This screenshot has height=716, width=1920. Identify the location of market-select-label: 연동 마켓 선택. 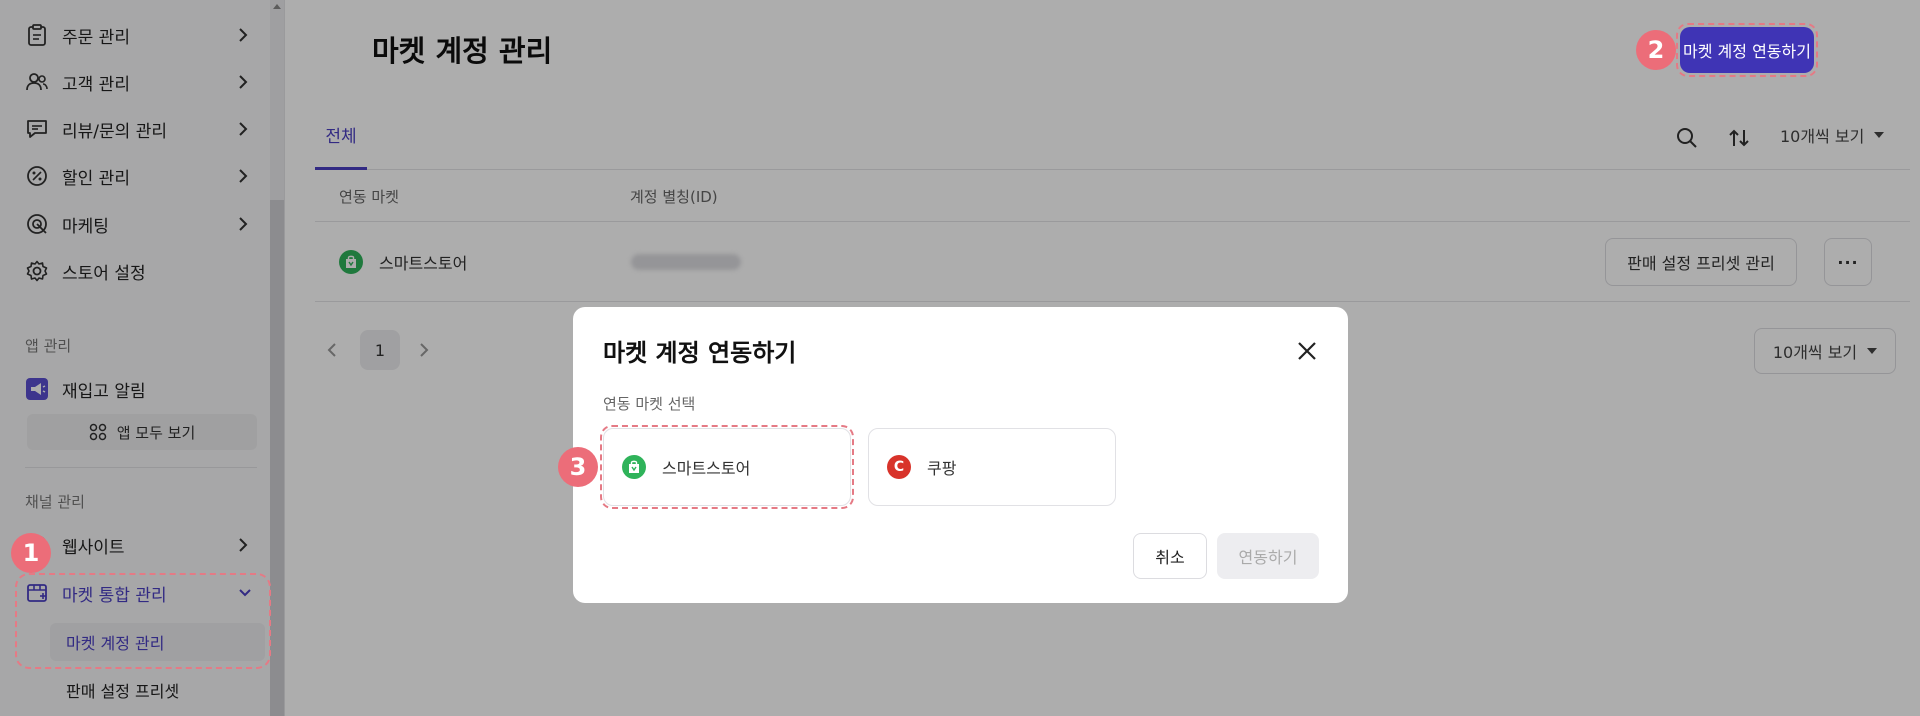
(649, 404).